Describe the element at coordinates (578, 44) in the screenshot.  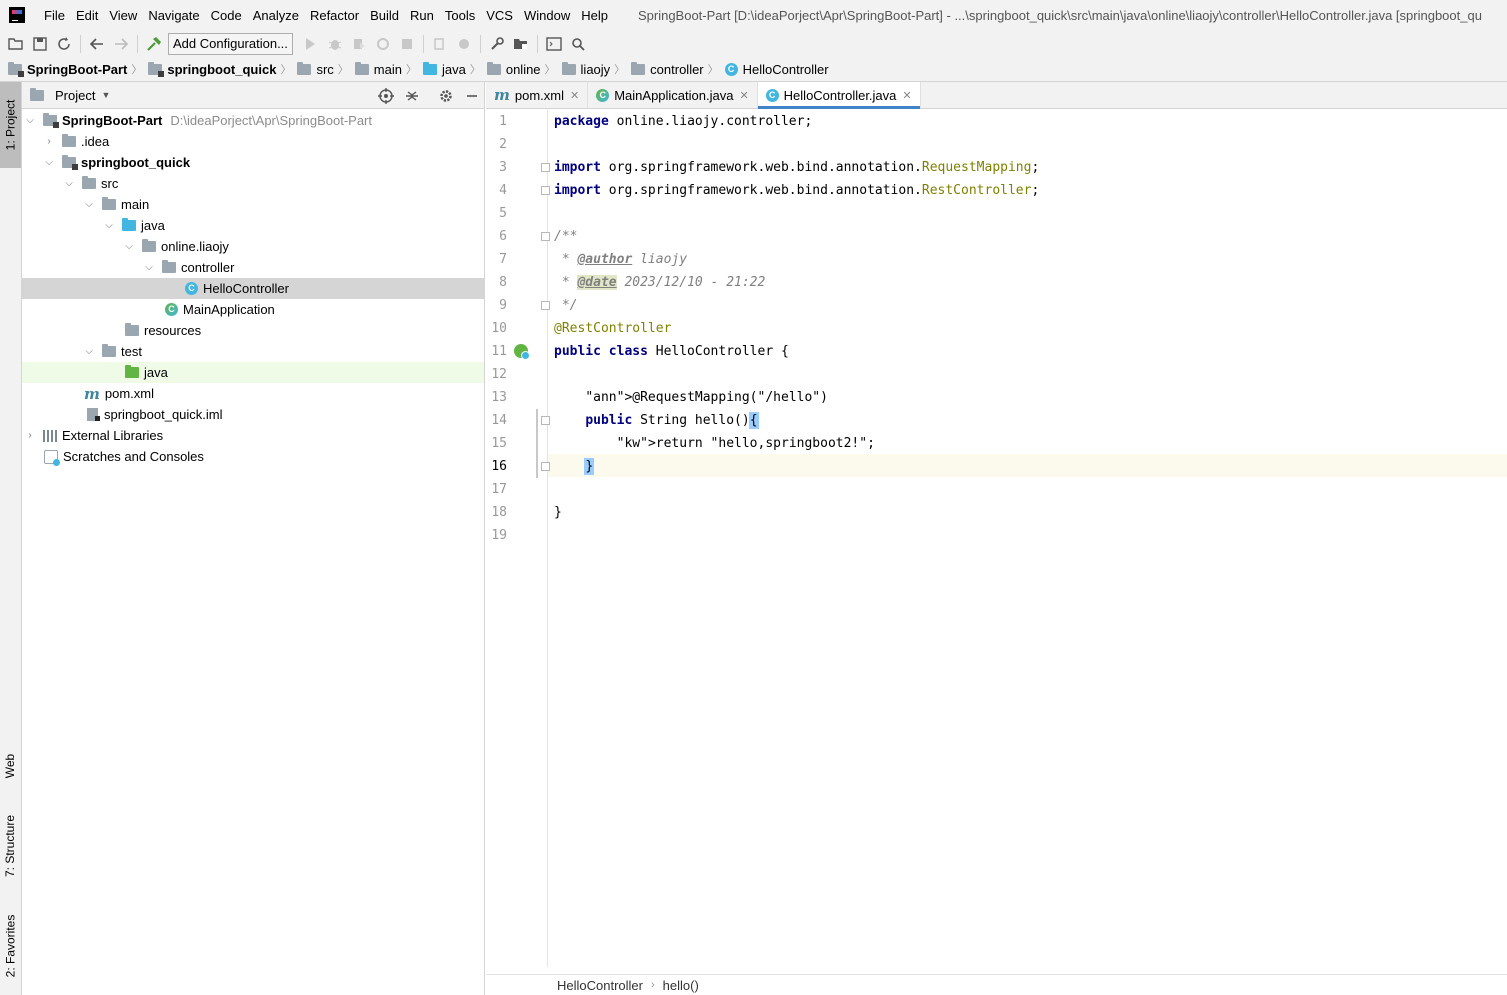
I see `search-icon` at that location.